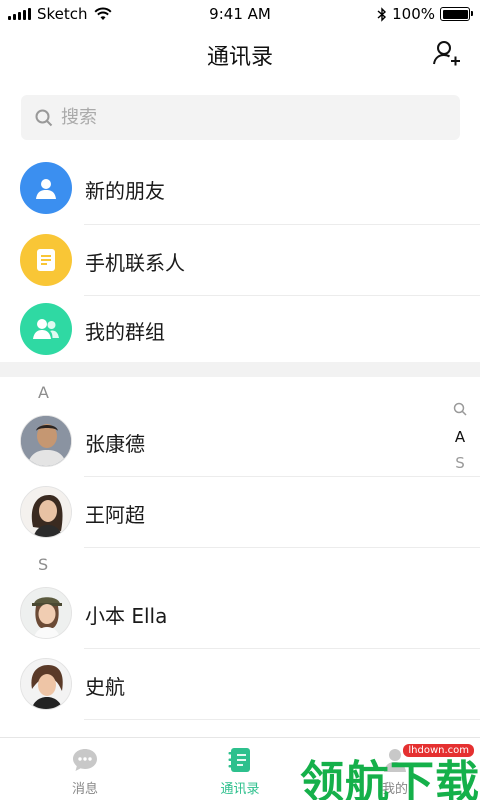  I want to click on status-right: 100%, so click(425, 14).